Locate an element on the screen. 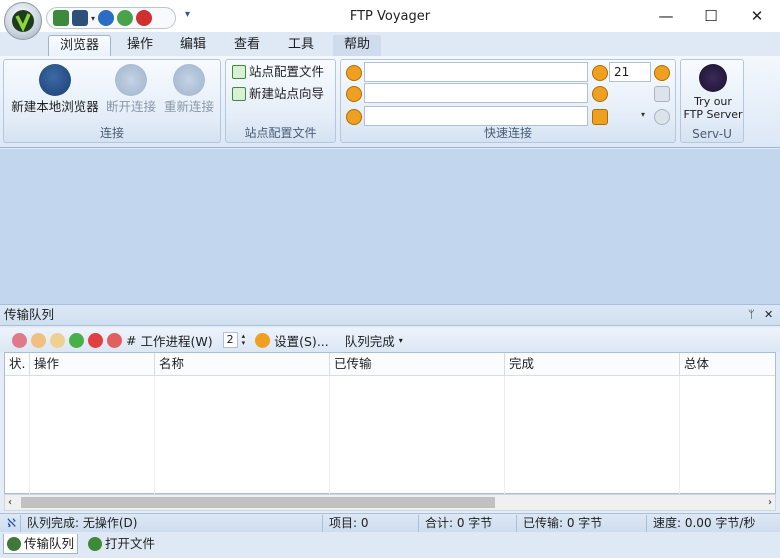 This screenshot has height=558, width=780. status-items: 项目: 0 is located at coordinates (369, 523).